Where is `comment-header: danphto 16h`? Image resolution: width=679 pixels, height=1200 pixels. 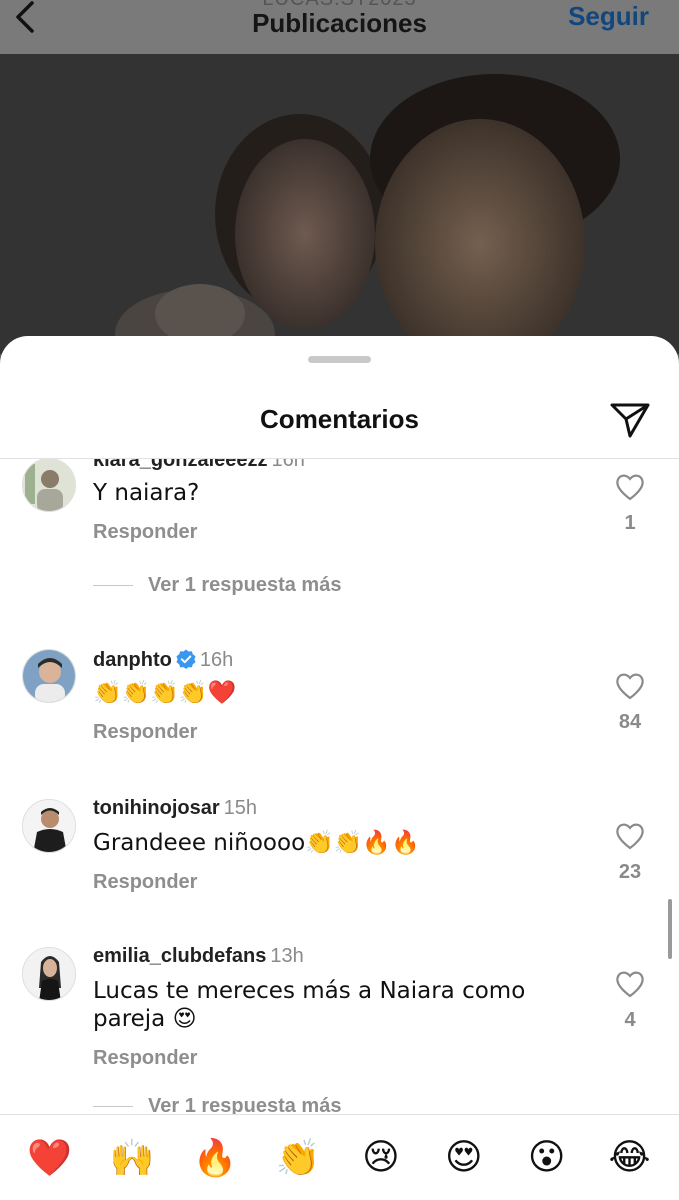
comment-header: danphto 16h is located at coordinates (163, 660).